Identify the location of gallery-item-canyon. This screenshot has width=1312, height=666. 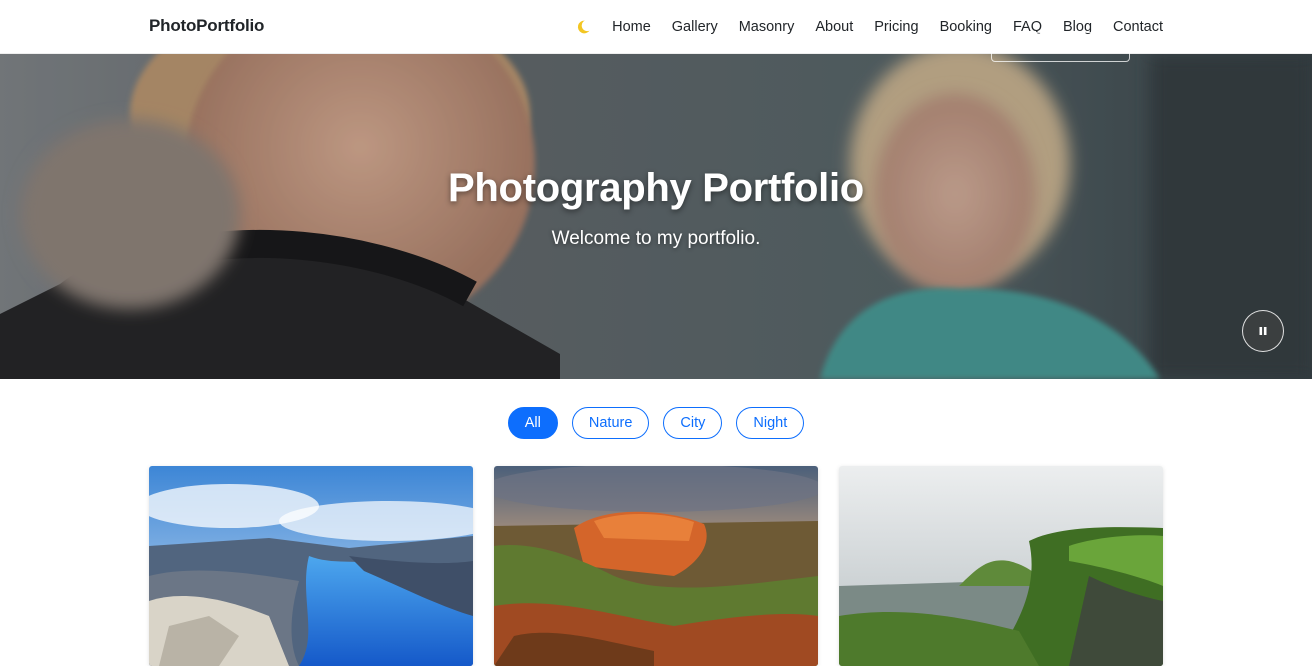
(656, 566).